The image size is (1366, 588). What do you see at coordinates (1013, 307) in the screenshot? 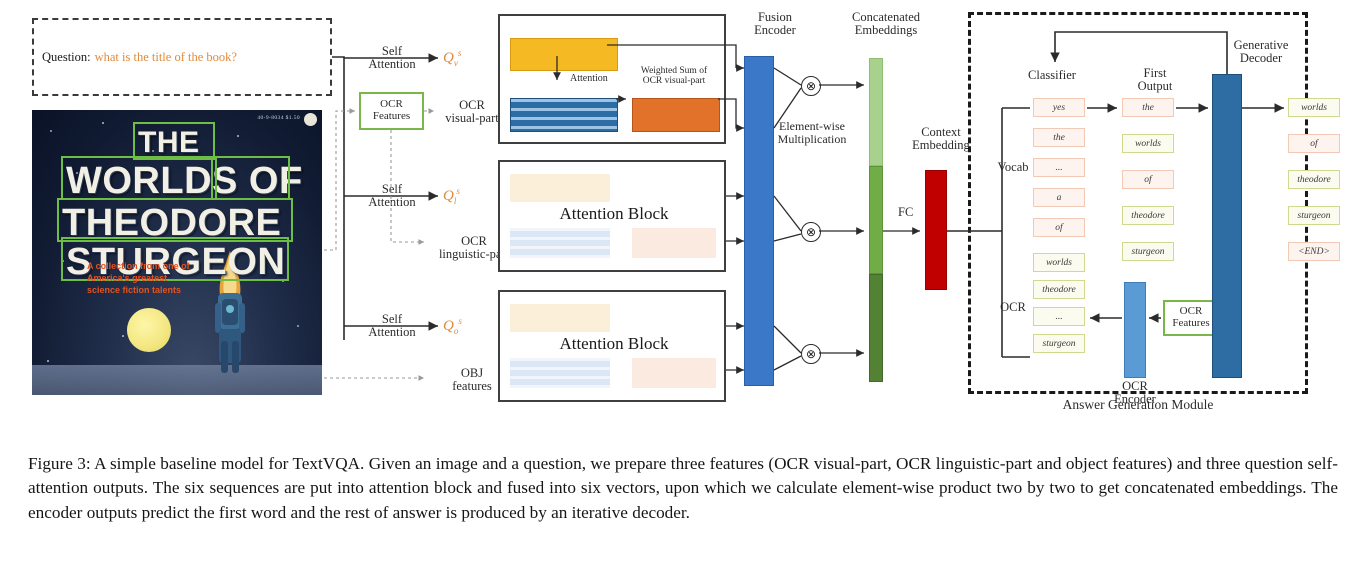
I see `ocr-label: OCR` at bounding box center [1013, 307].